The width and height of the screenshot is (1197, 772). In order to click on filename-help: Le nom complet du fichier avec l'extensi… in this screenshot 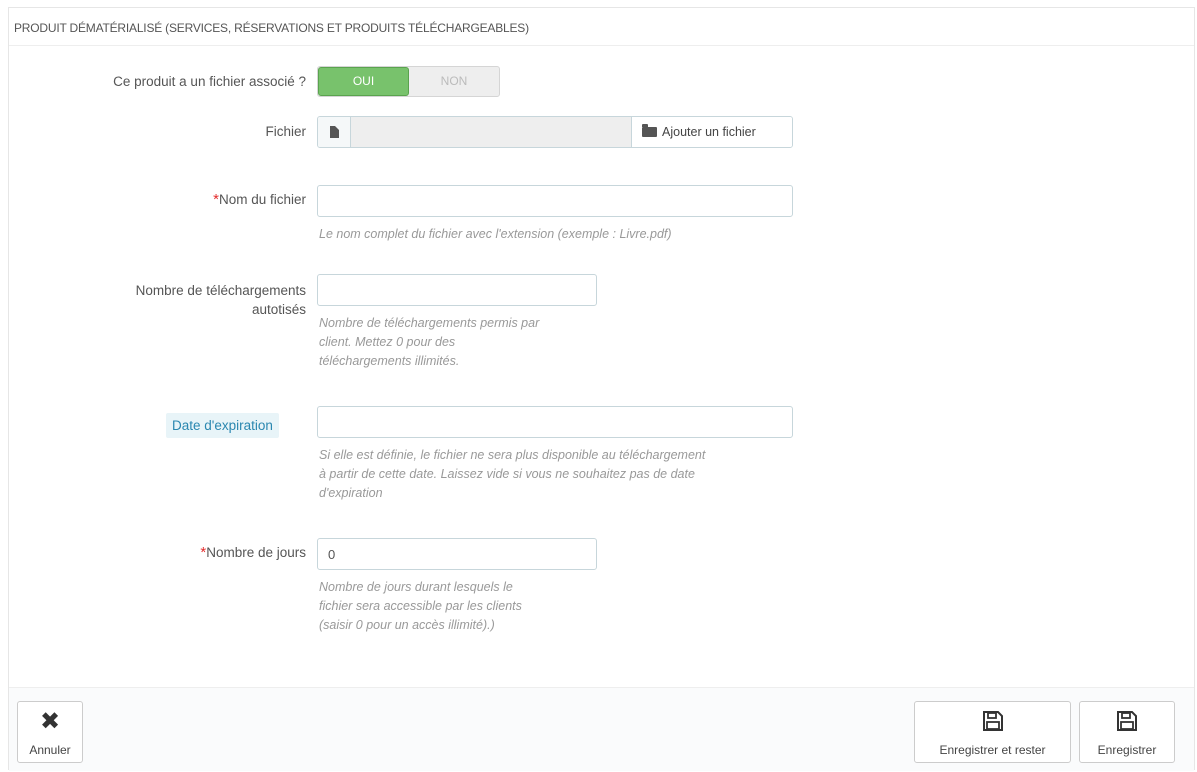, I will do `click(495, 234)`.